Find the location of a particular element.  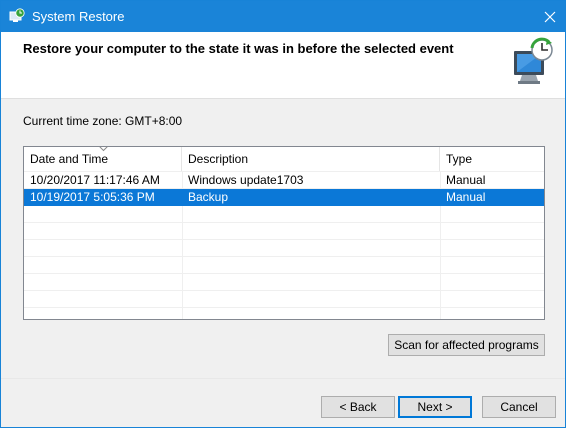

footer-separator is located at coordinates (283, 378).